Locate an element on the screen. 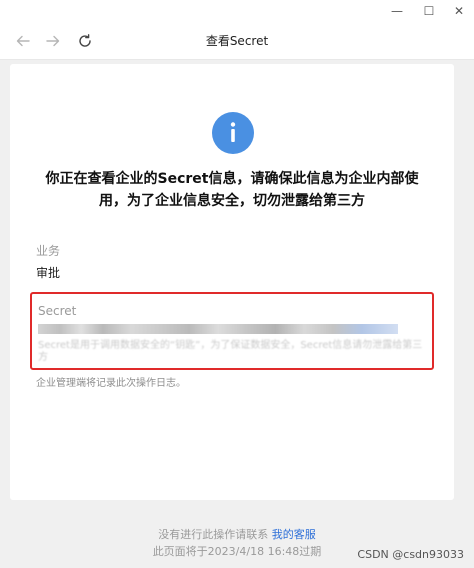 The width and height of the screenshot is (474, 568). headline-line-1: 你正在查看企业的Secret信息，请确保此信息为企业内部使 is located at coordinates (232, 179).